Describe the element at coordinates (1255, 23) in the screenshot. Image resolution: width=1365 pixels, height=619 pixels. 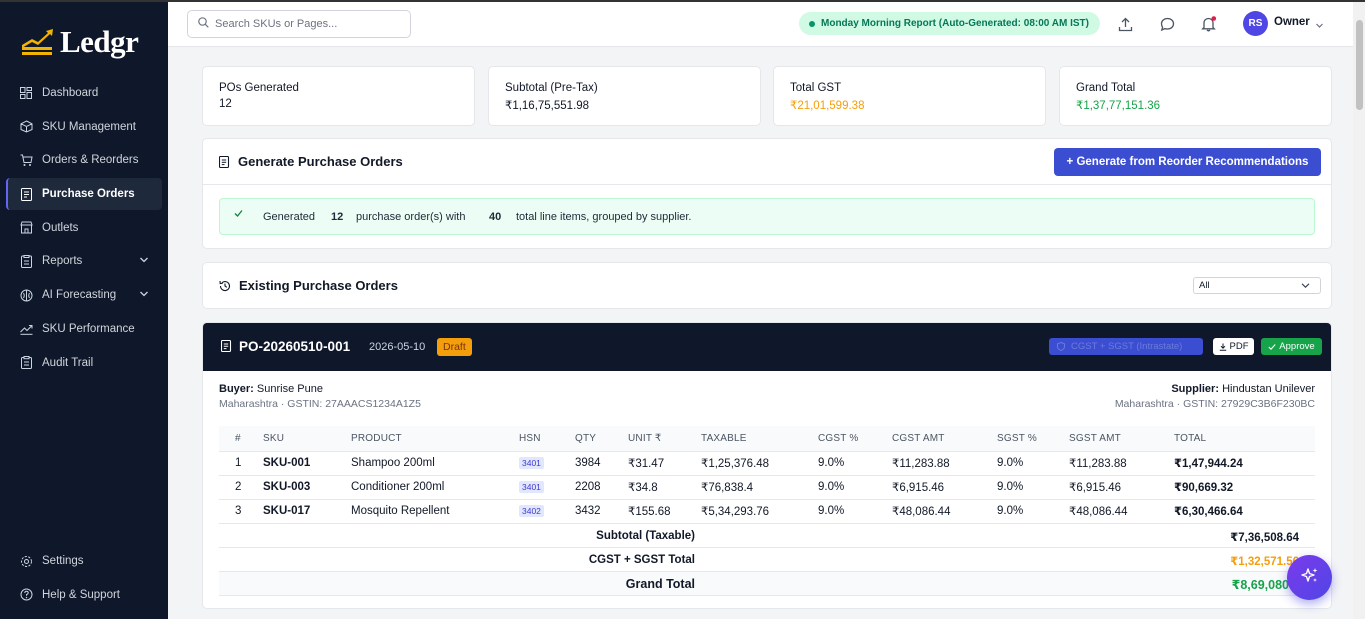
I see `avatar: RS` at that location.